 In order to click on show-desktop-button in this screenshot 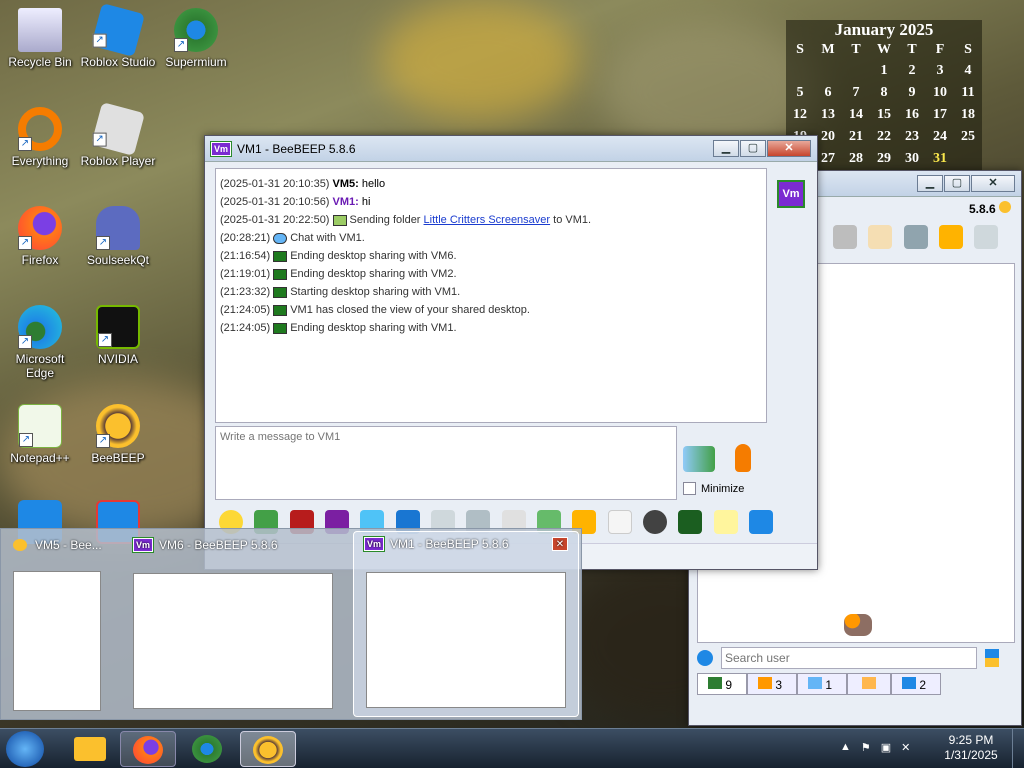, I will do `click(1018, 748)`.